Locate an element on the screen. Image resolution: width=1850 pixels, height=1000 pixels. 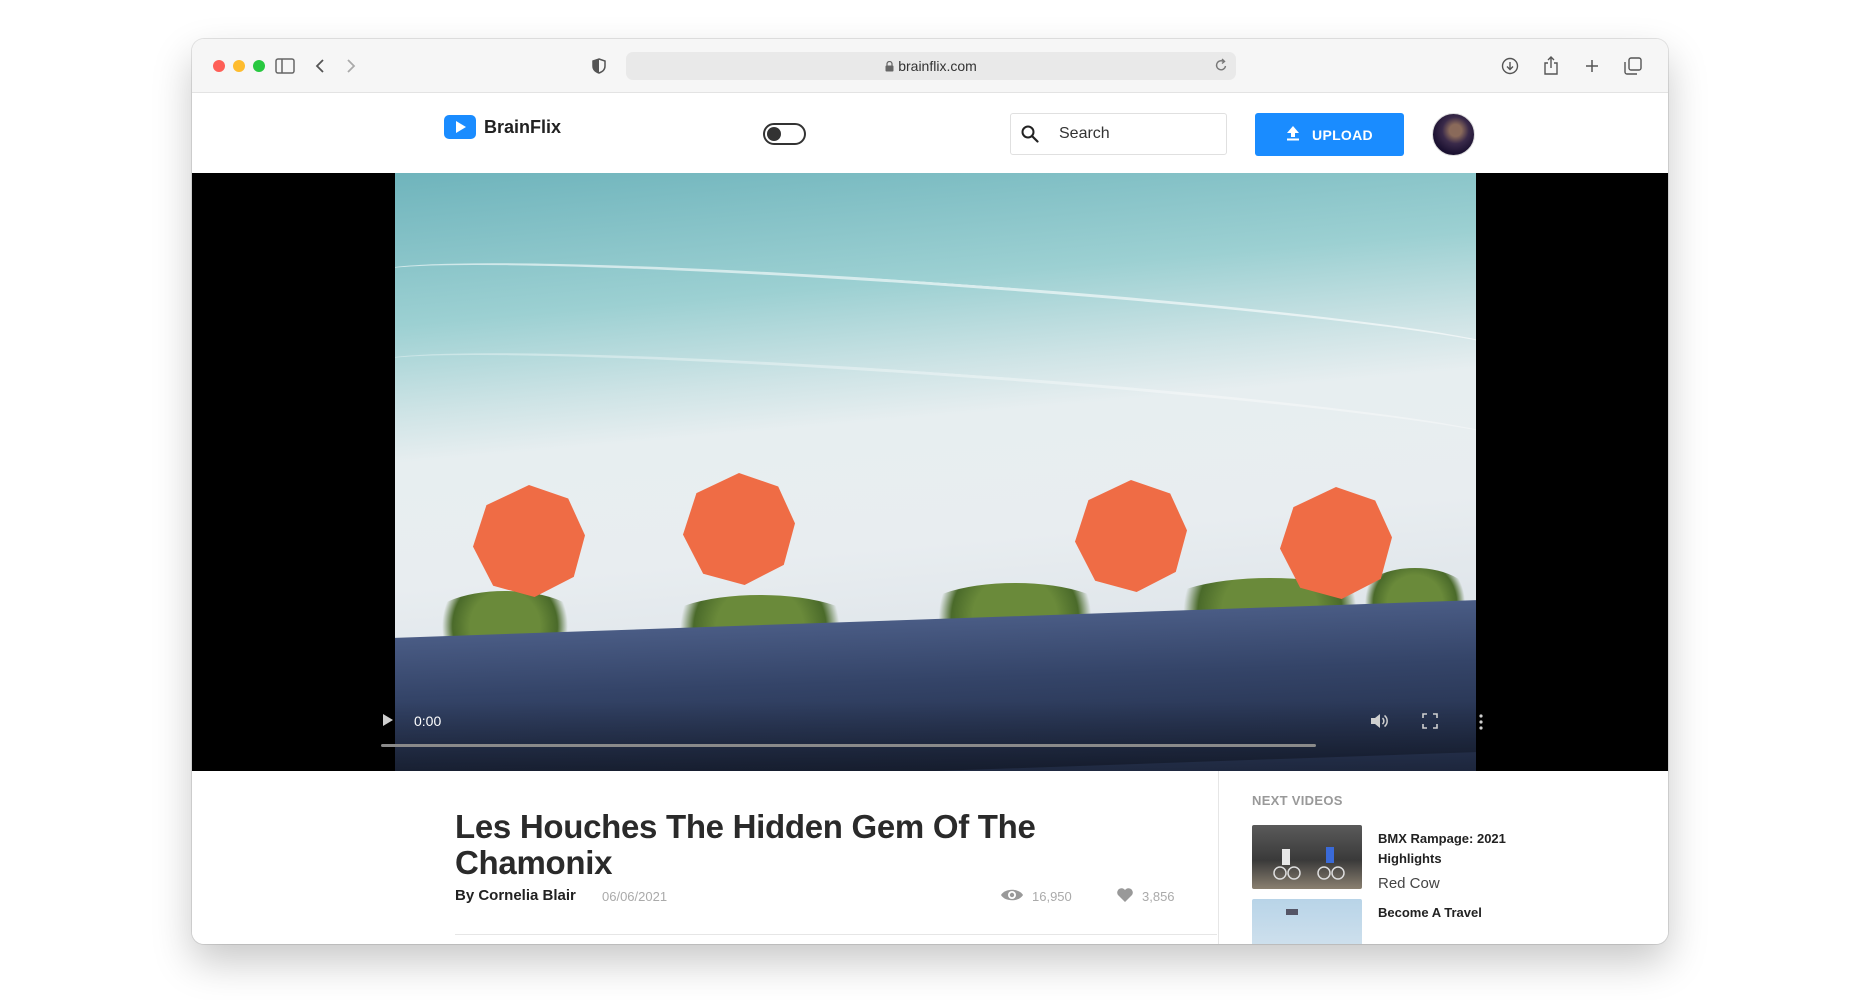
next-videos-heading: NEXT VIDEOS is located at coordinates (1297, 800).